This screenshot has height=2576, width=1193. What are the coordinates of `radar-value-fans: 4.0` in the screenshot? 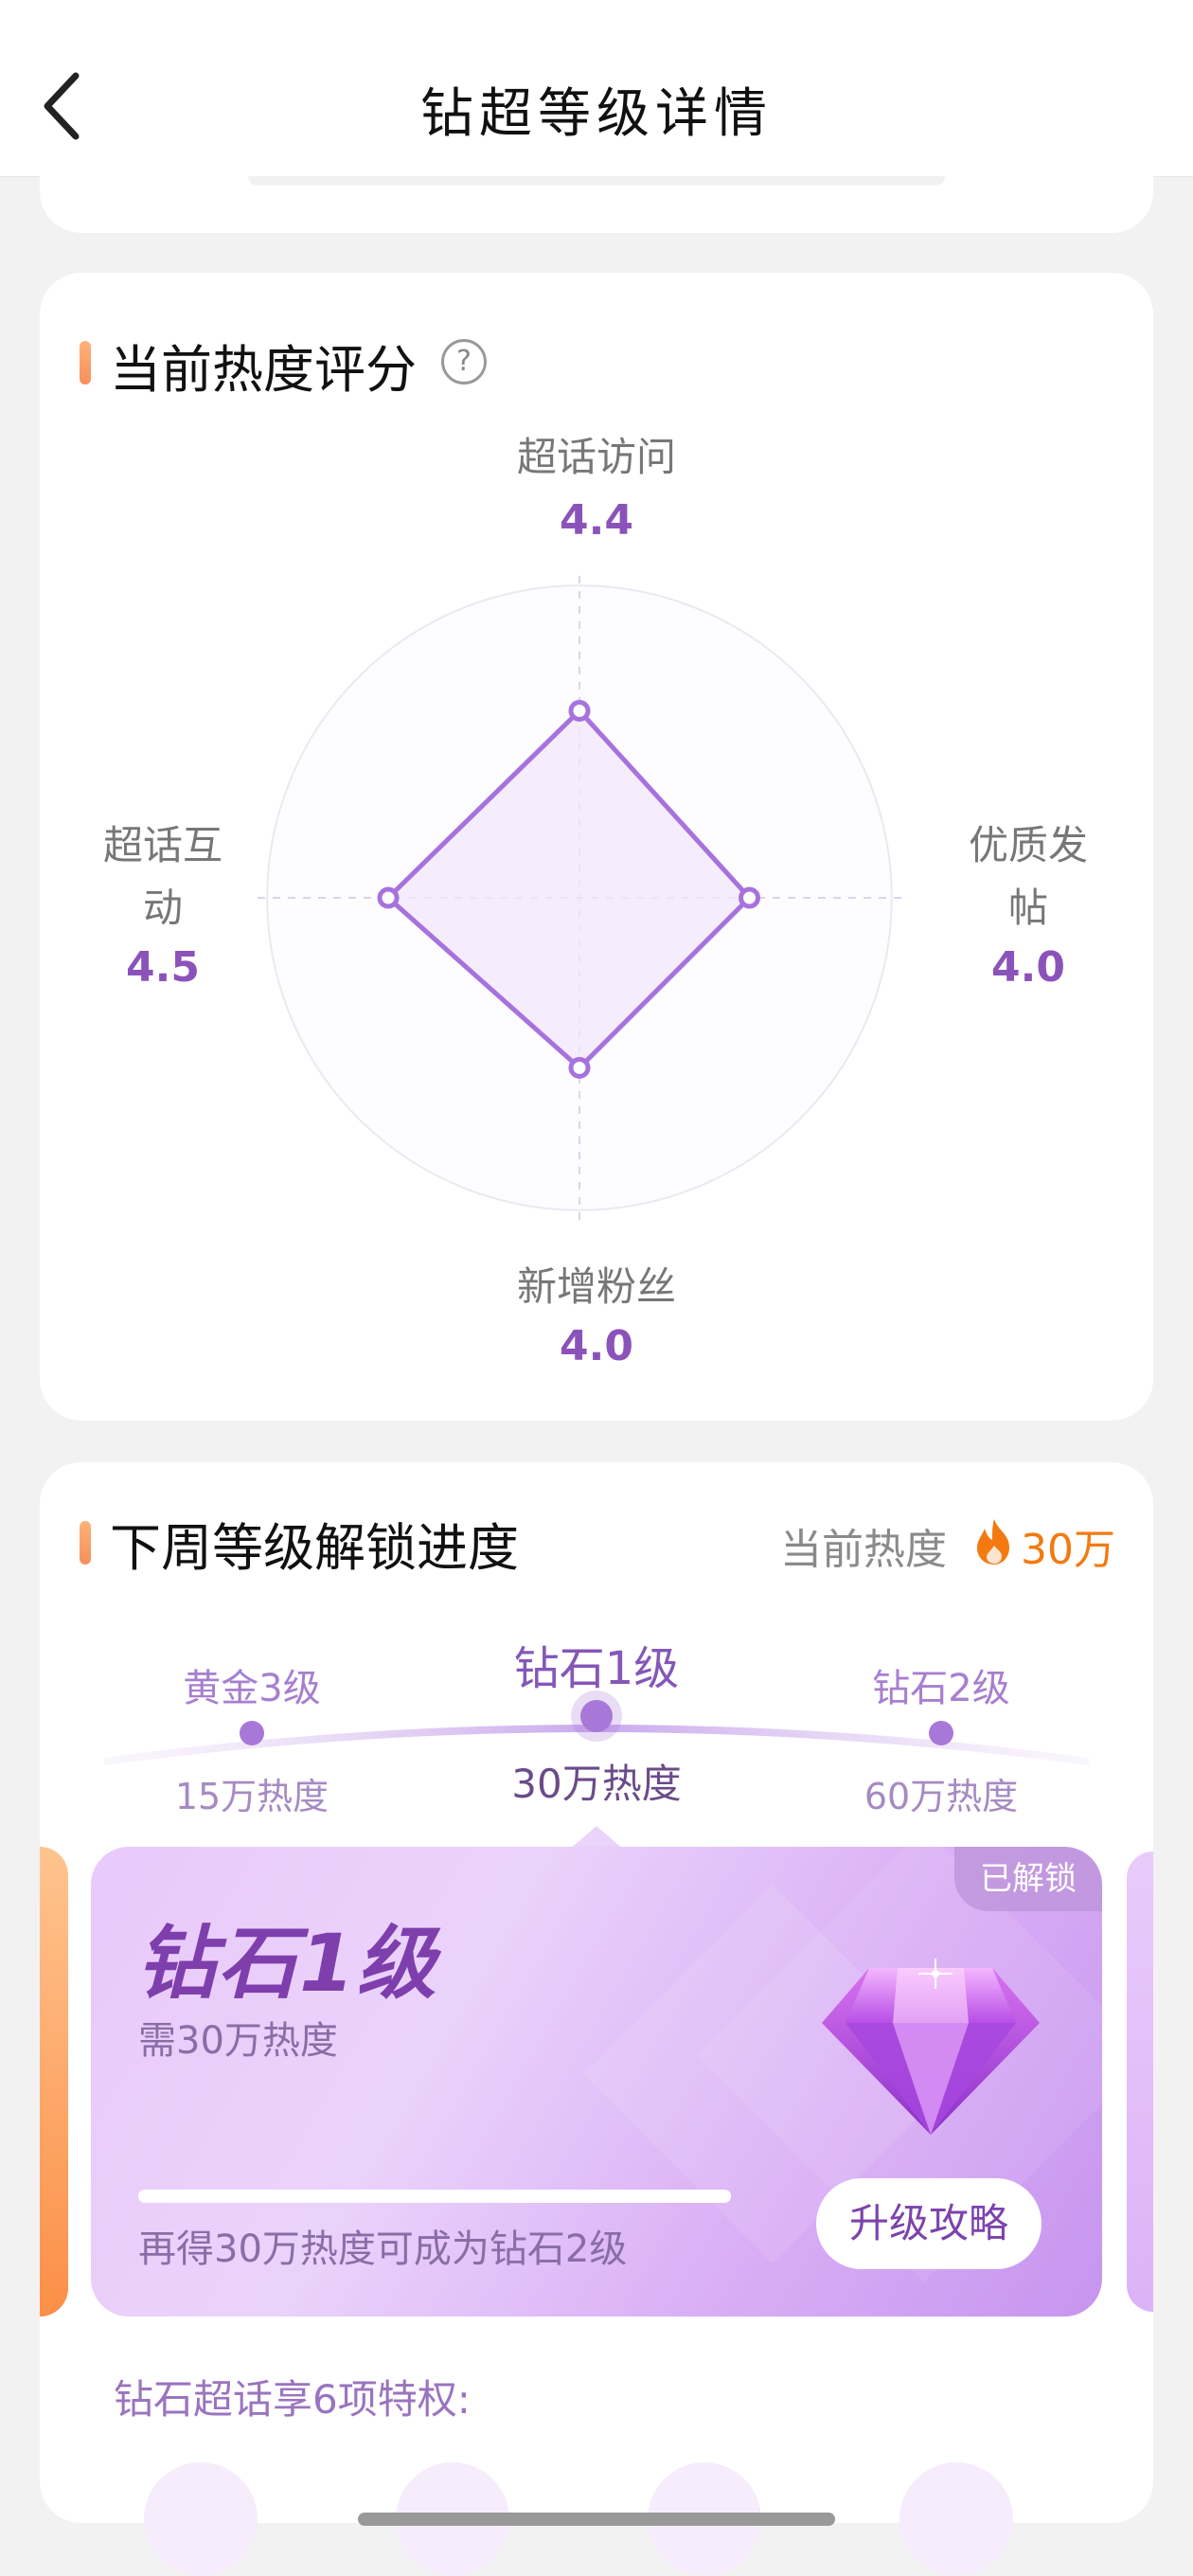 It's located at (596, 1346).